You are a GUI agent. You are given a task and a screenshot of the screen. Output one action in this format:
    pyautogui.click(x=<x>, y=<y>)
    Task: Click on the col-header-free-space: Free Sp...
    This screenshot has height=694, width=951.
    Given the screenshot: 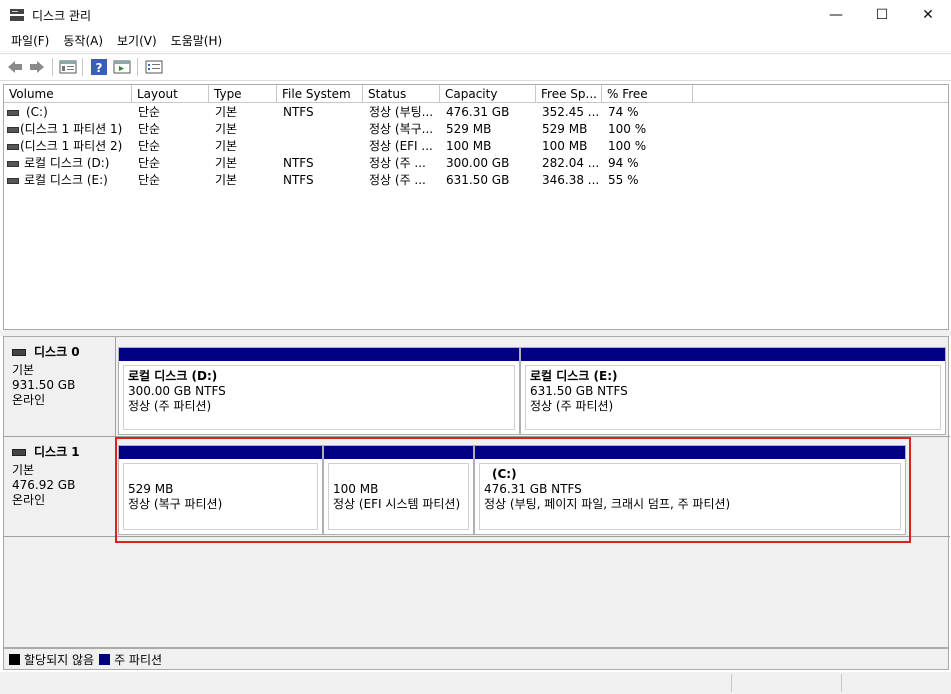 What is the action you would take?
    pyautogui.click(x=569, y=94)
    